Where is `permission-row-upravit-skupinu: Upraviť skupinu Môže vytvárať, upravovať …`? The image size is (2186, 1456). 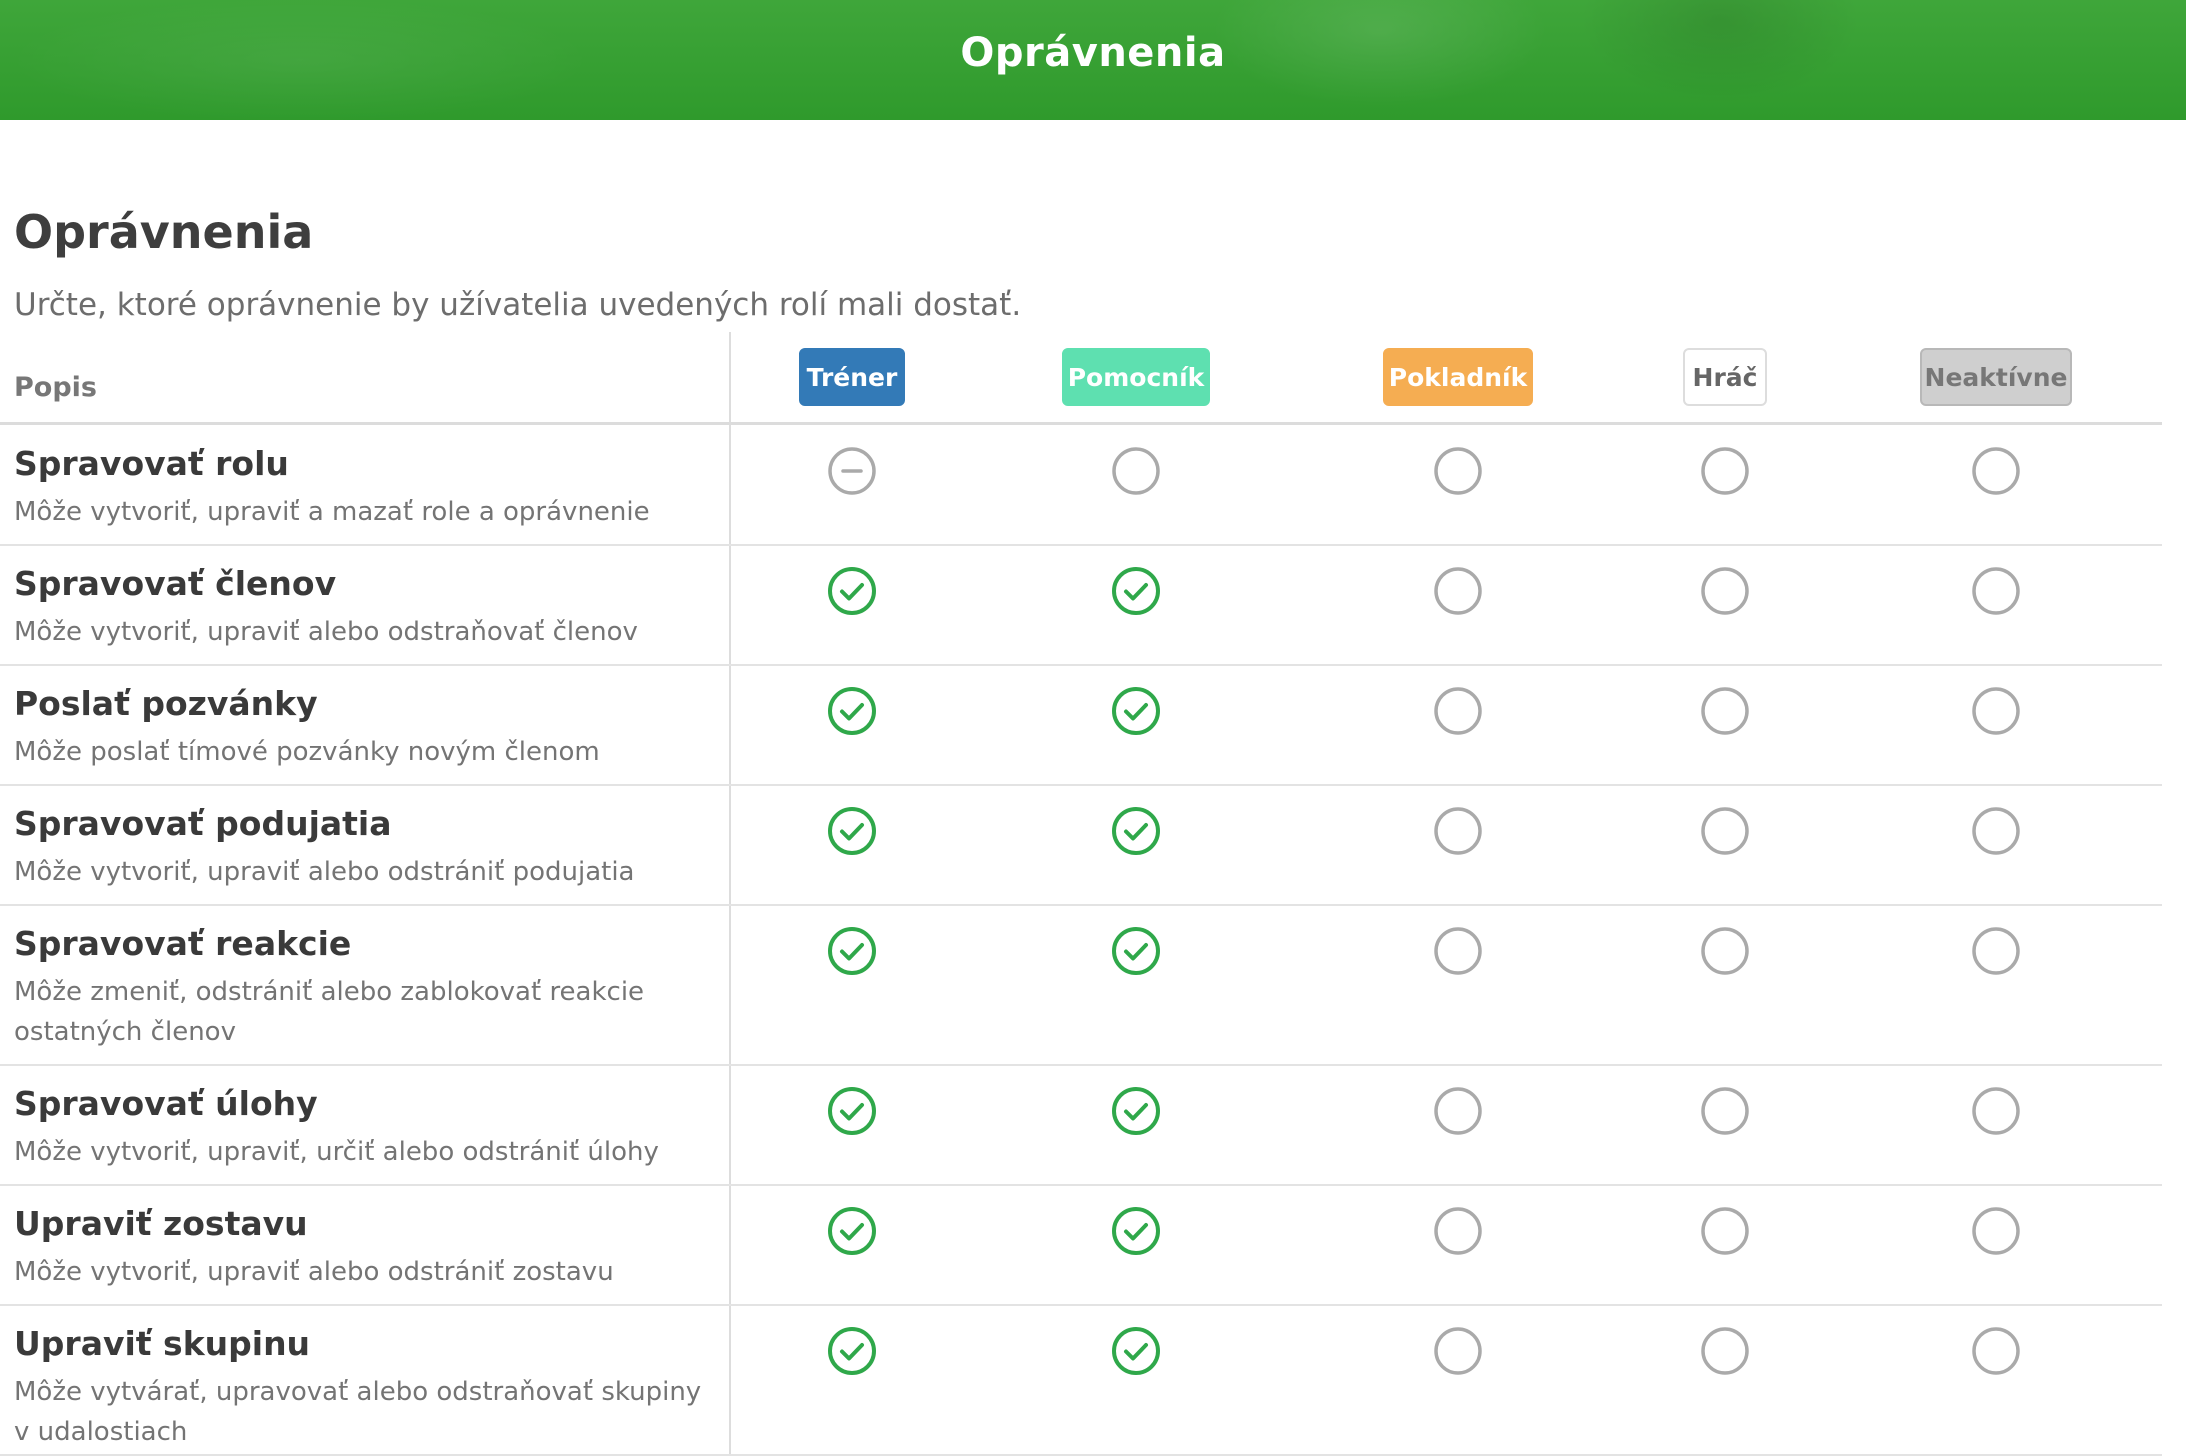 permission-row-upravit-skupinu: Upraviť skupinu Môže vytvárať, upravovať … is located at coordinates (1081, 1381).